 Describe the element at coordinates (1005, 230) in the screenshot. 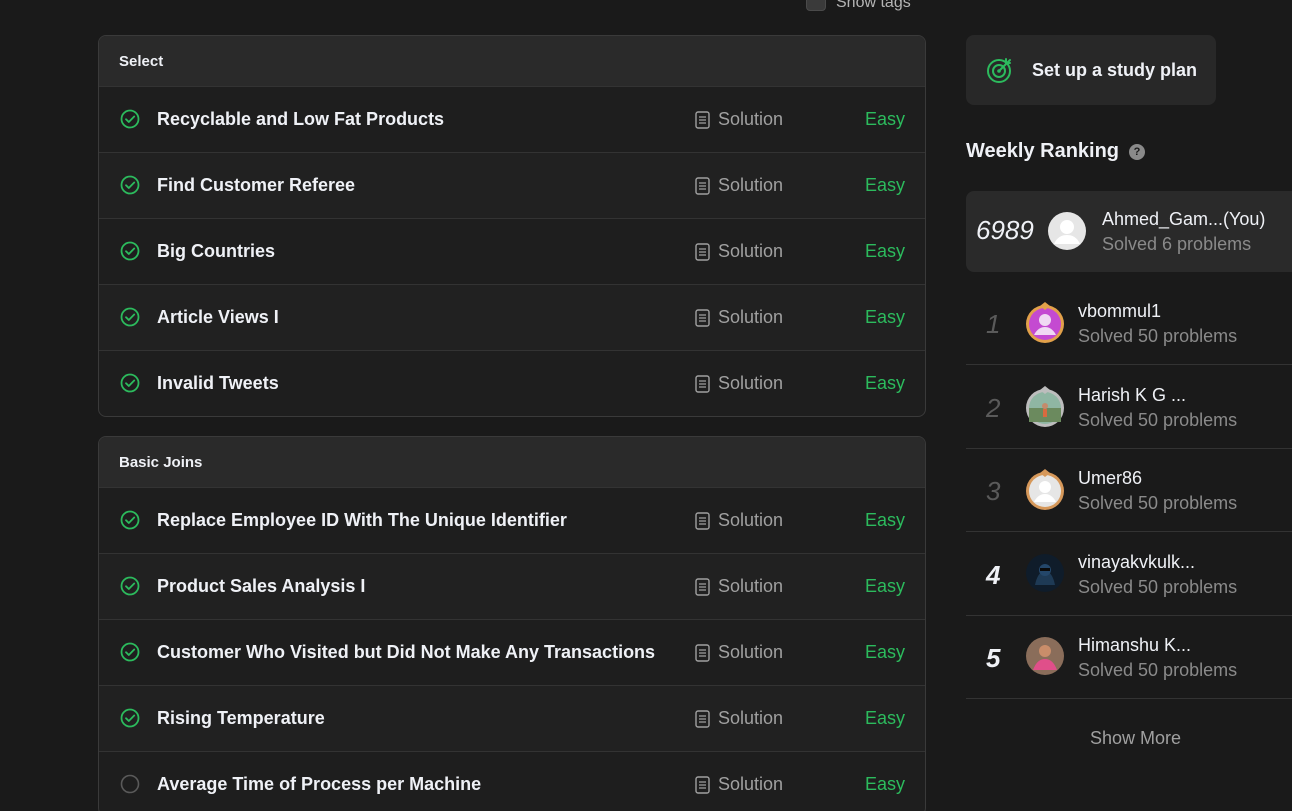

I see `my-rank: 6989` at that location.